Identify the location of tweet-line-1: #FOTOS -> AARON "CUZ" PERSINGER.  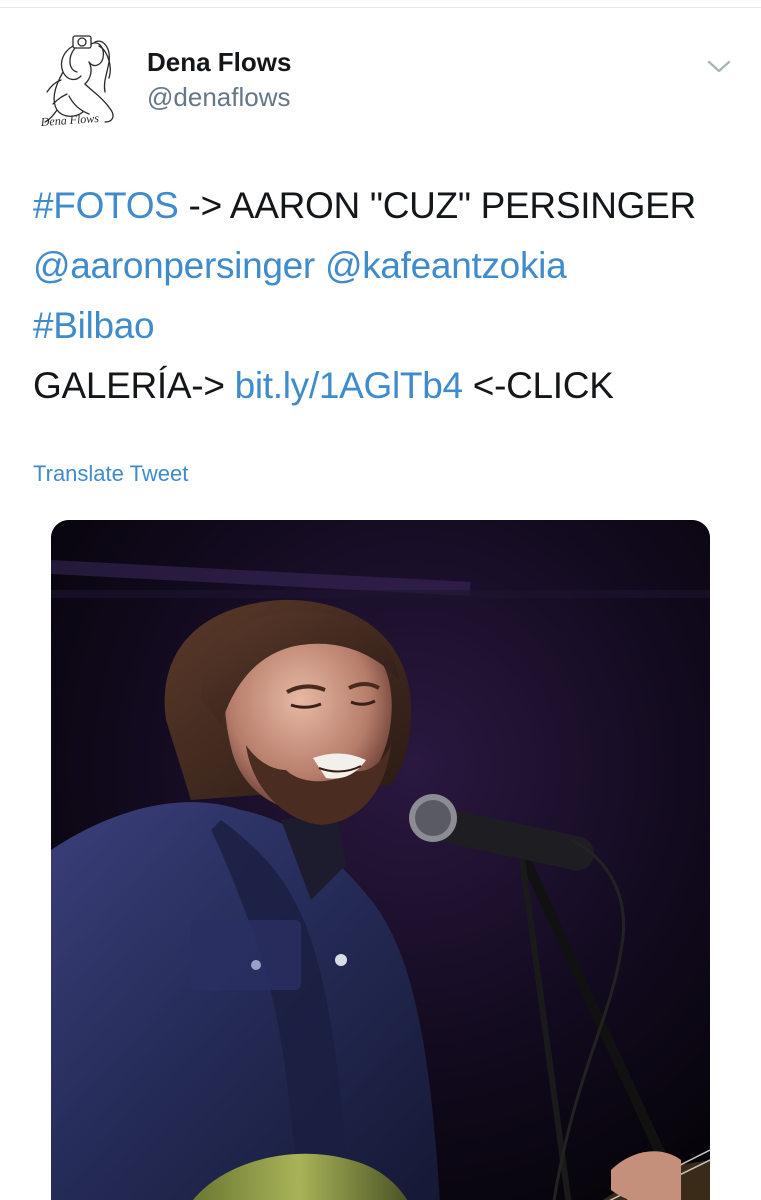
(388, 206).